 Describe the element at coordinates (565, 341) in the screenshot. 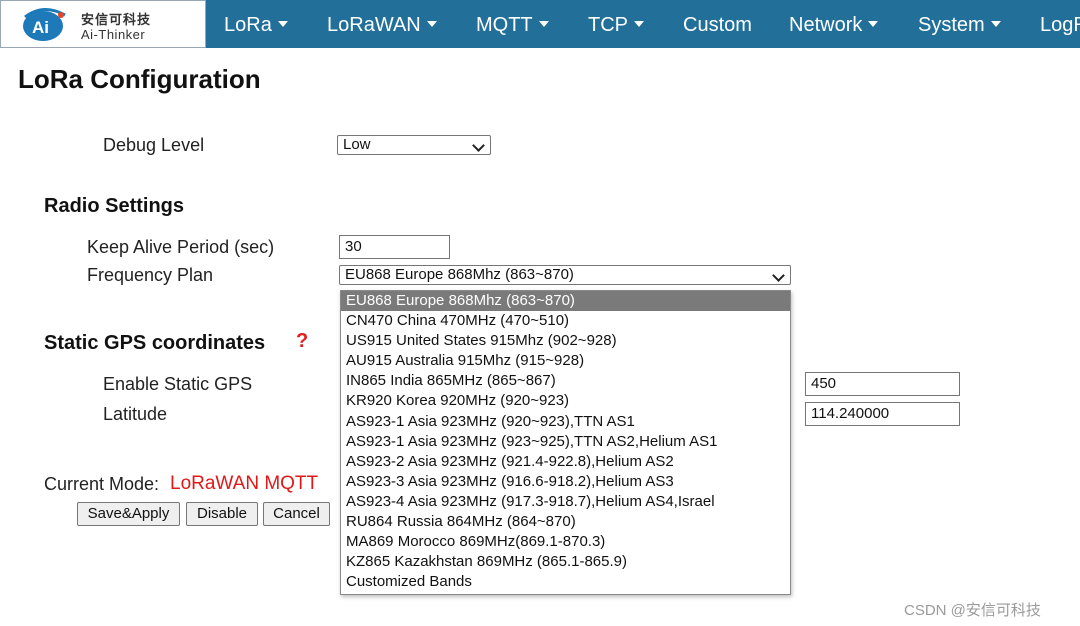

I see `freq-option-us915: US915 United States 915Mhz (902~928)` at that location.